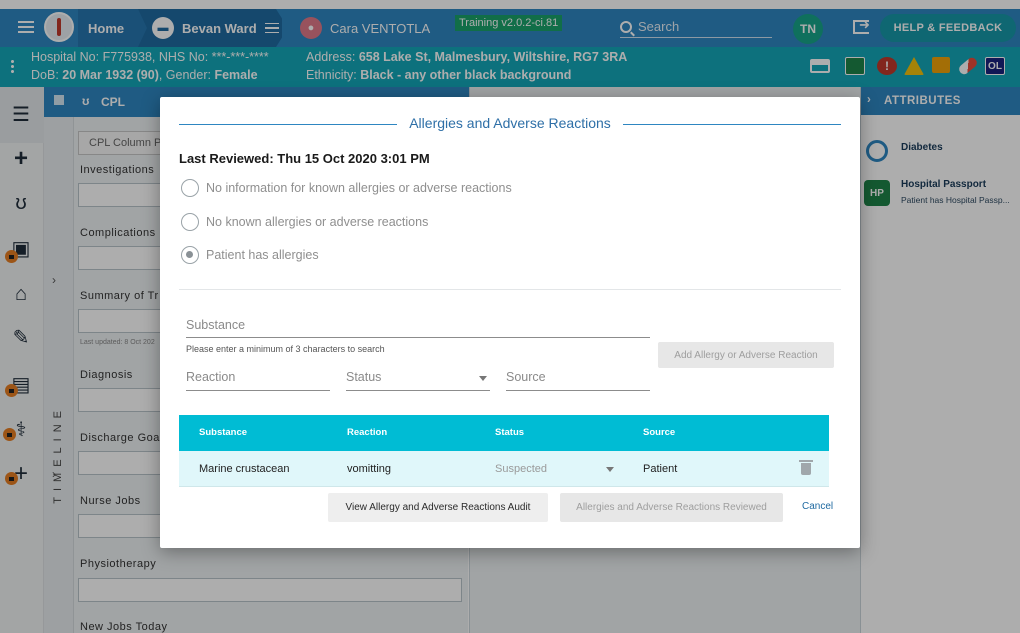 Image resolution: width=1020 pixels, height=633 pixels. Describe the element at coordinates (671, 507) in the screenshot. I see `reviewed-button: Allergies and Adverse Reactions Reviewed` at that location.